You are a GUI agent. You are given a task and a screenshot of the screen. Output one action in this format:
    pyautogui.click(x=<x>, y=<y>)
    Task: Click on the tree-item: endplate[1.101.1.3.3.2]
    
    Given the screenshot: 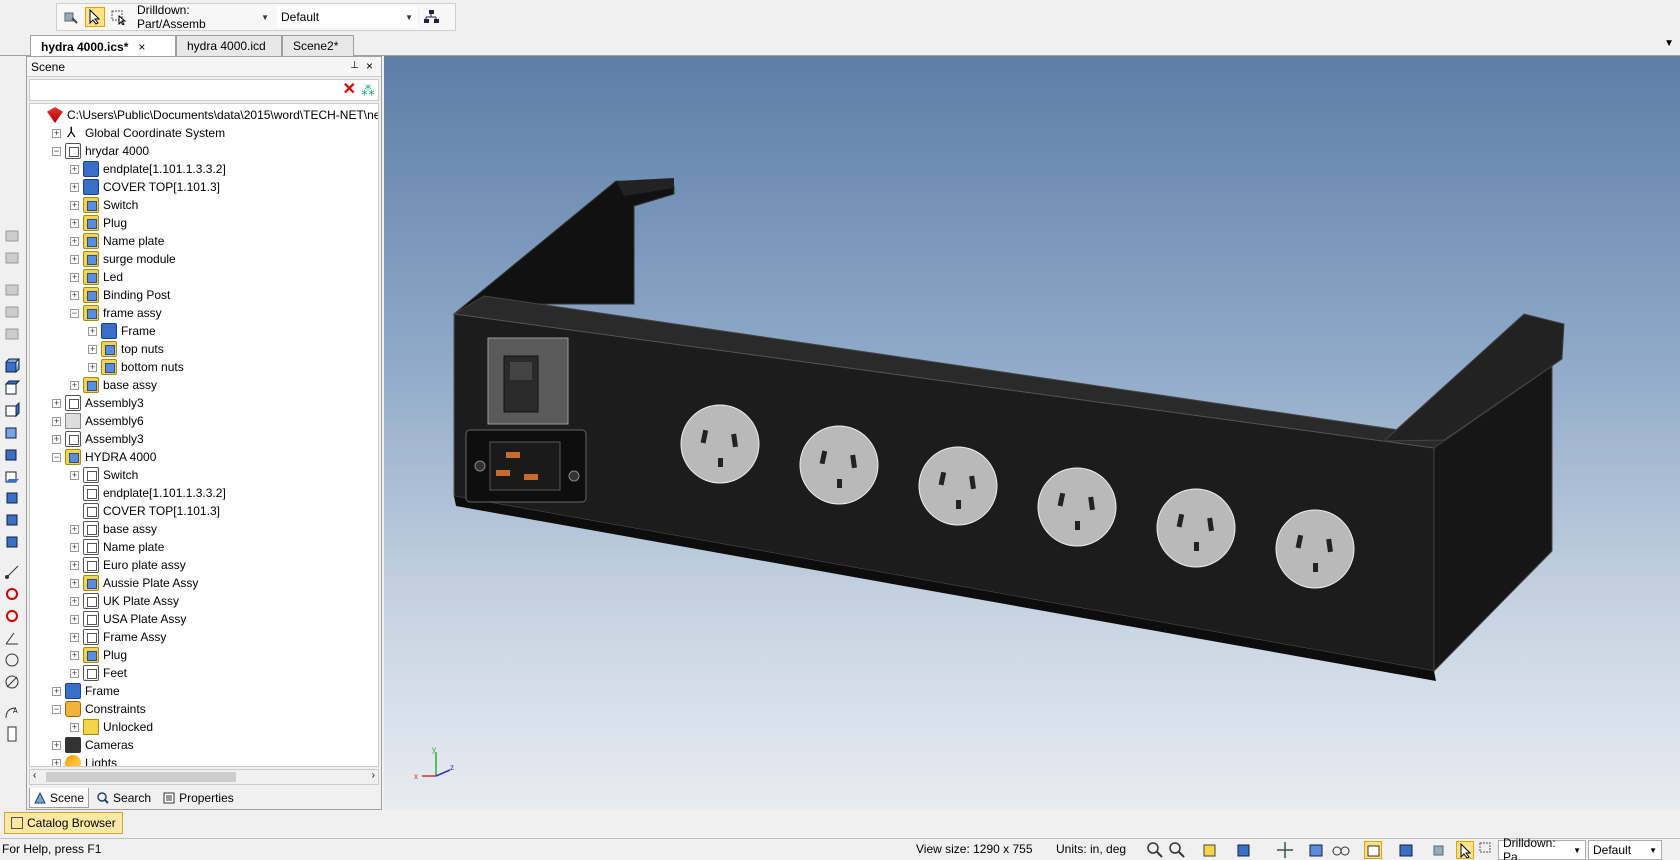 What is the action you would take?
    pyautogui.click(x=148, y=493)
    